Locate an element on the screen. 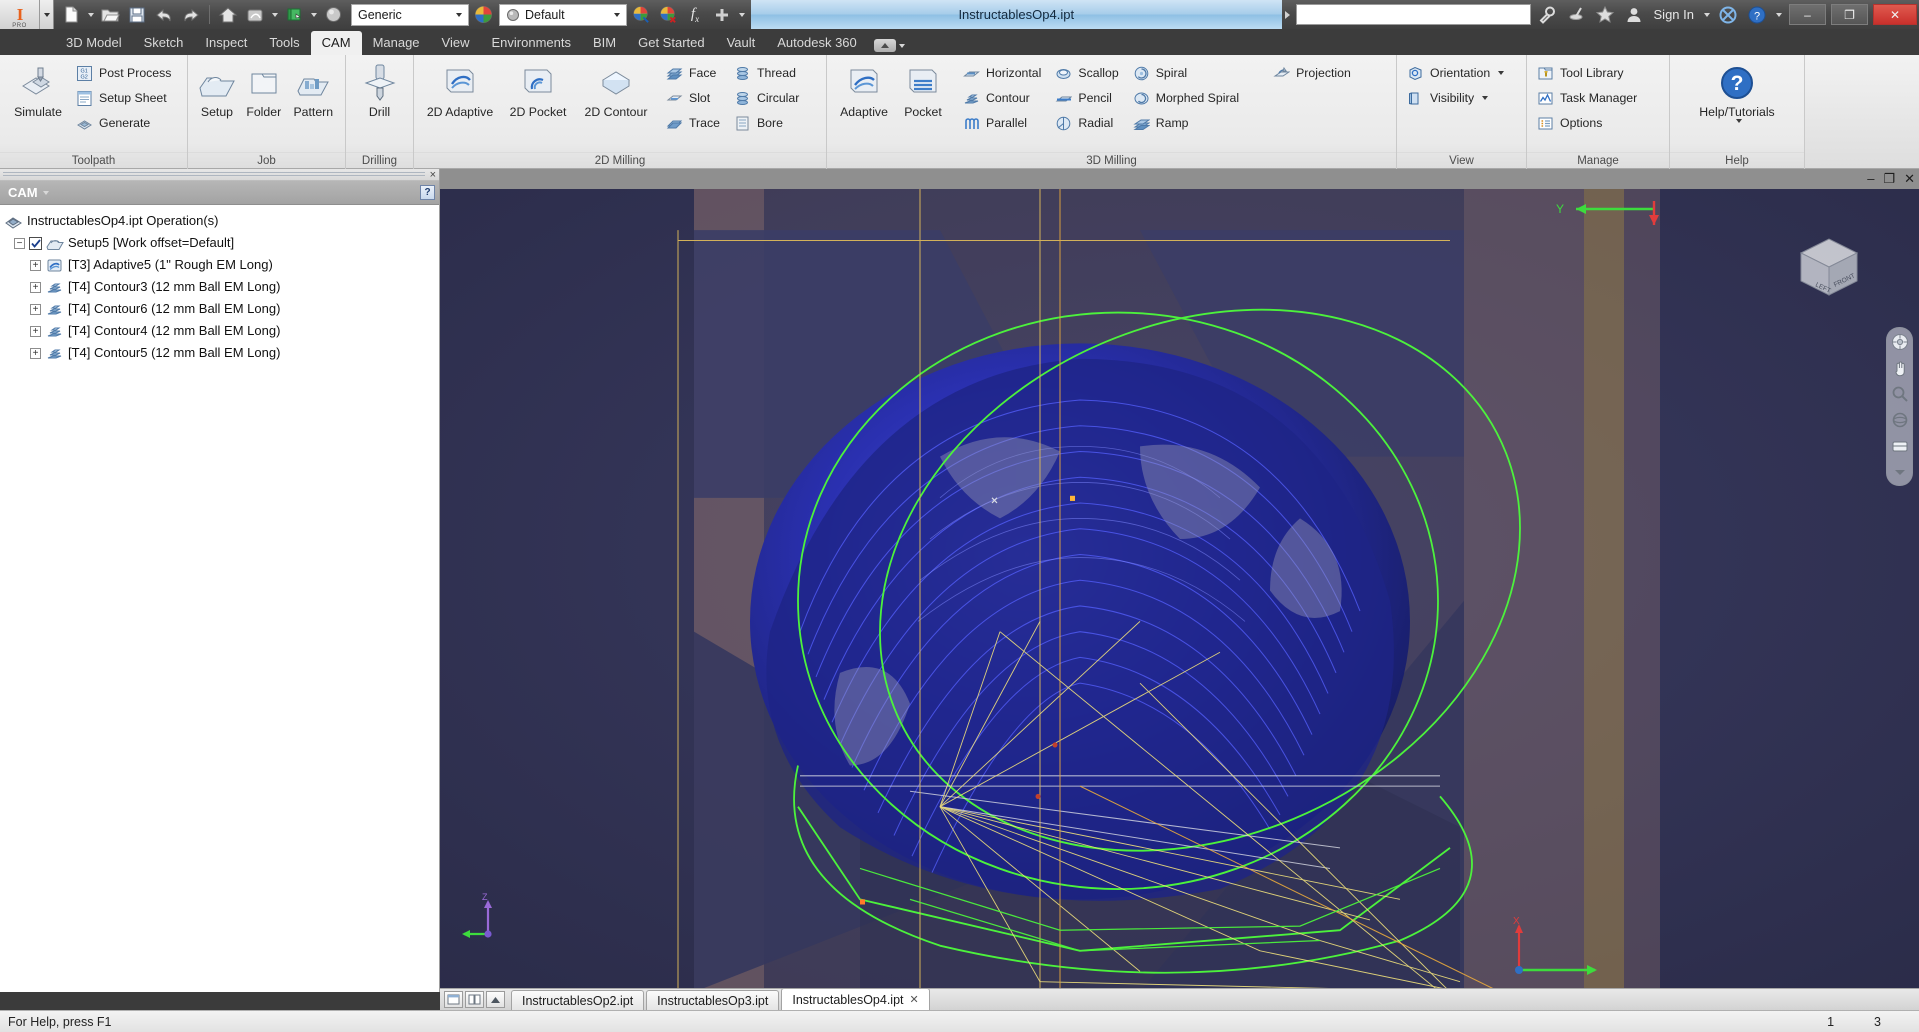 This screenshot has width=1919, height=1032. projection-button: Projection is located at coordinates (1313, 73).